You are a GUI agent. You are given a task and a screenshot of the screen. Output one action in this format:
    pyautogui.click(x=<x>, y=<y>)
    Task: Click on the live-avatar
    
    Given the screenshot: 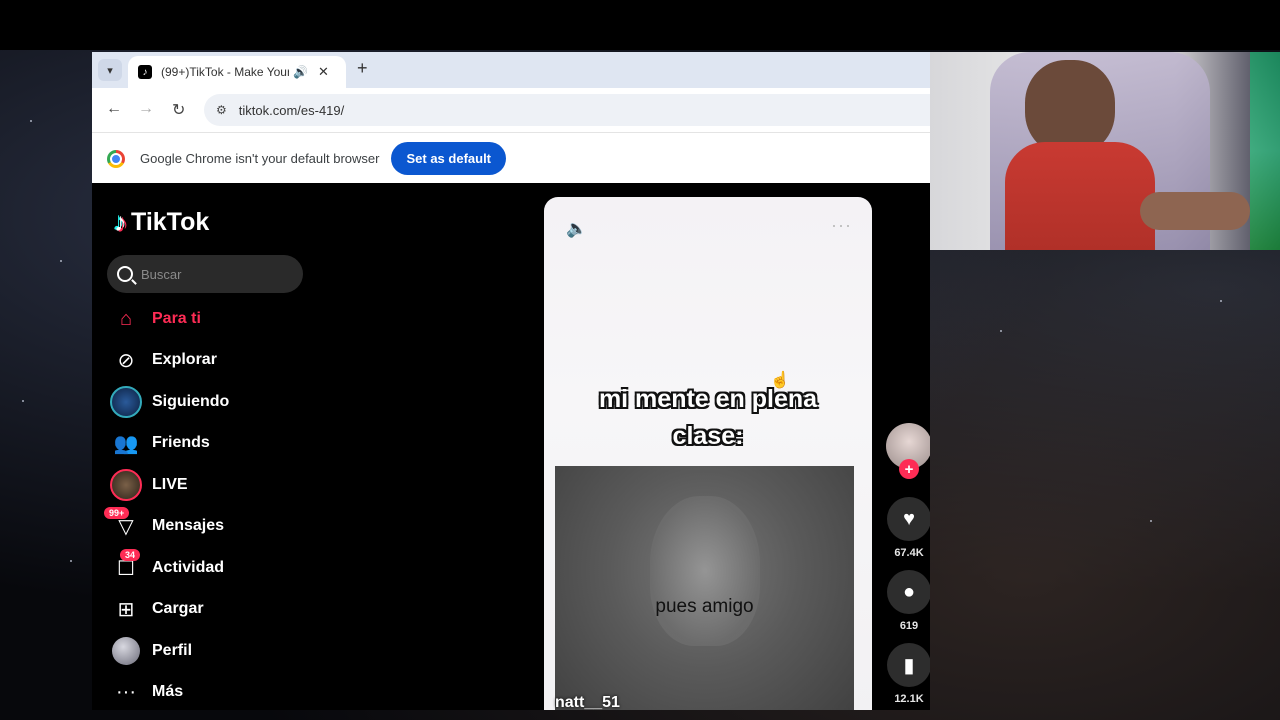 What is the action you would take?
    pyautogui.click(x=126, y=485)
    